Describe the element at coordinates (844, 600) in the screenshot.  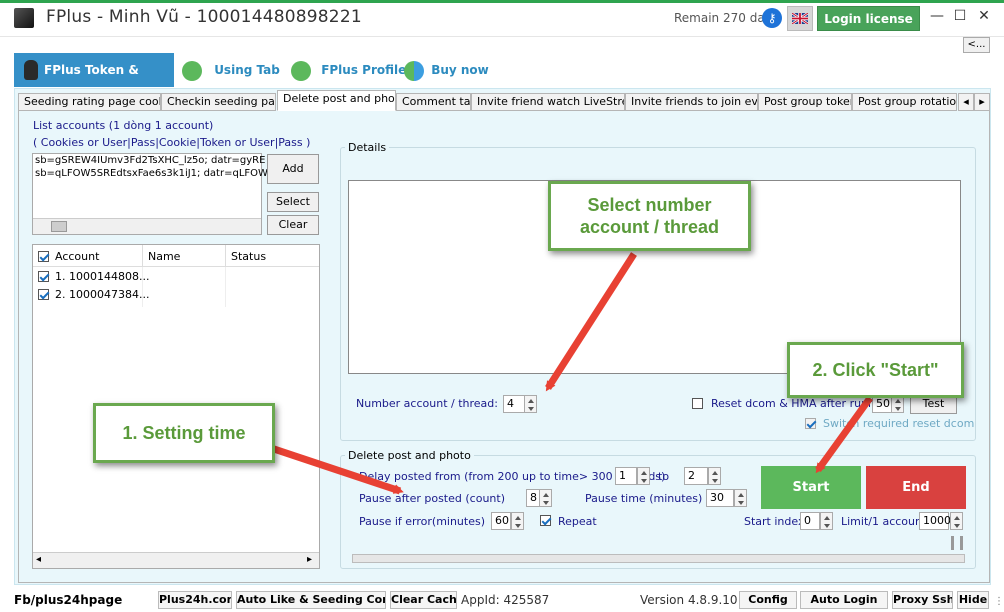
I see `auto-login-button: Auto Login` at that location.